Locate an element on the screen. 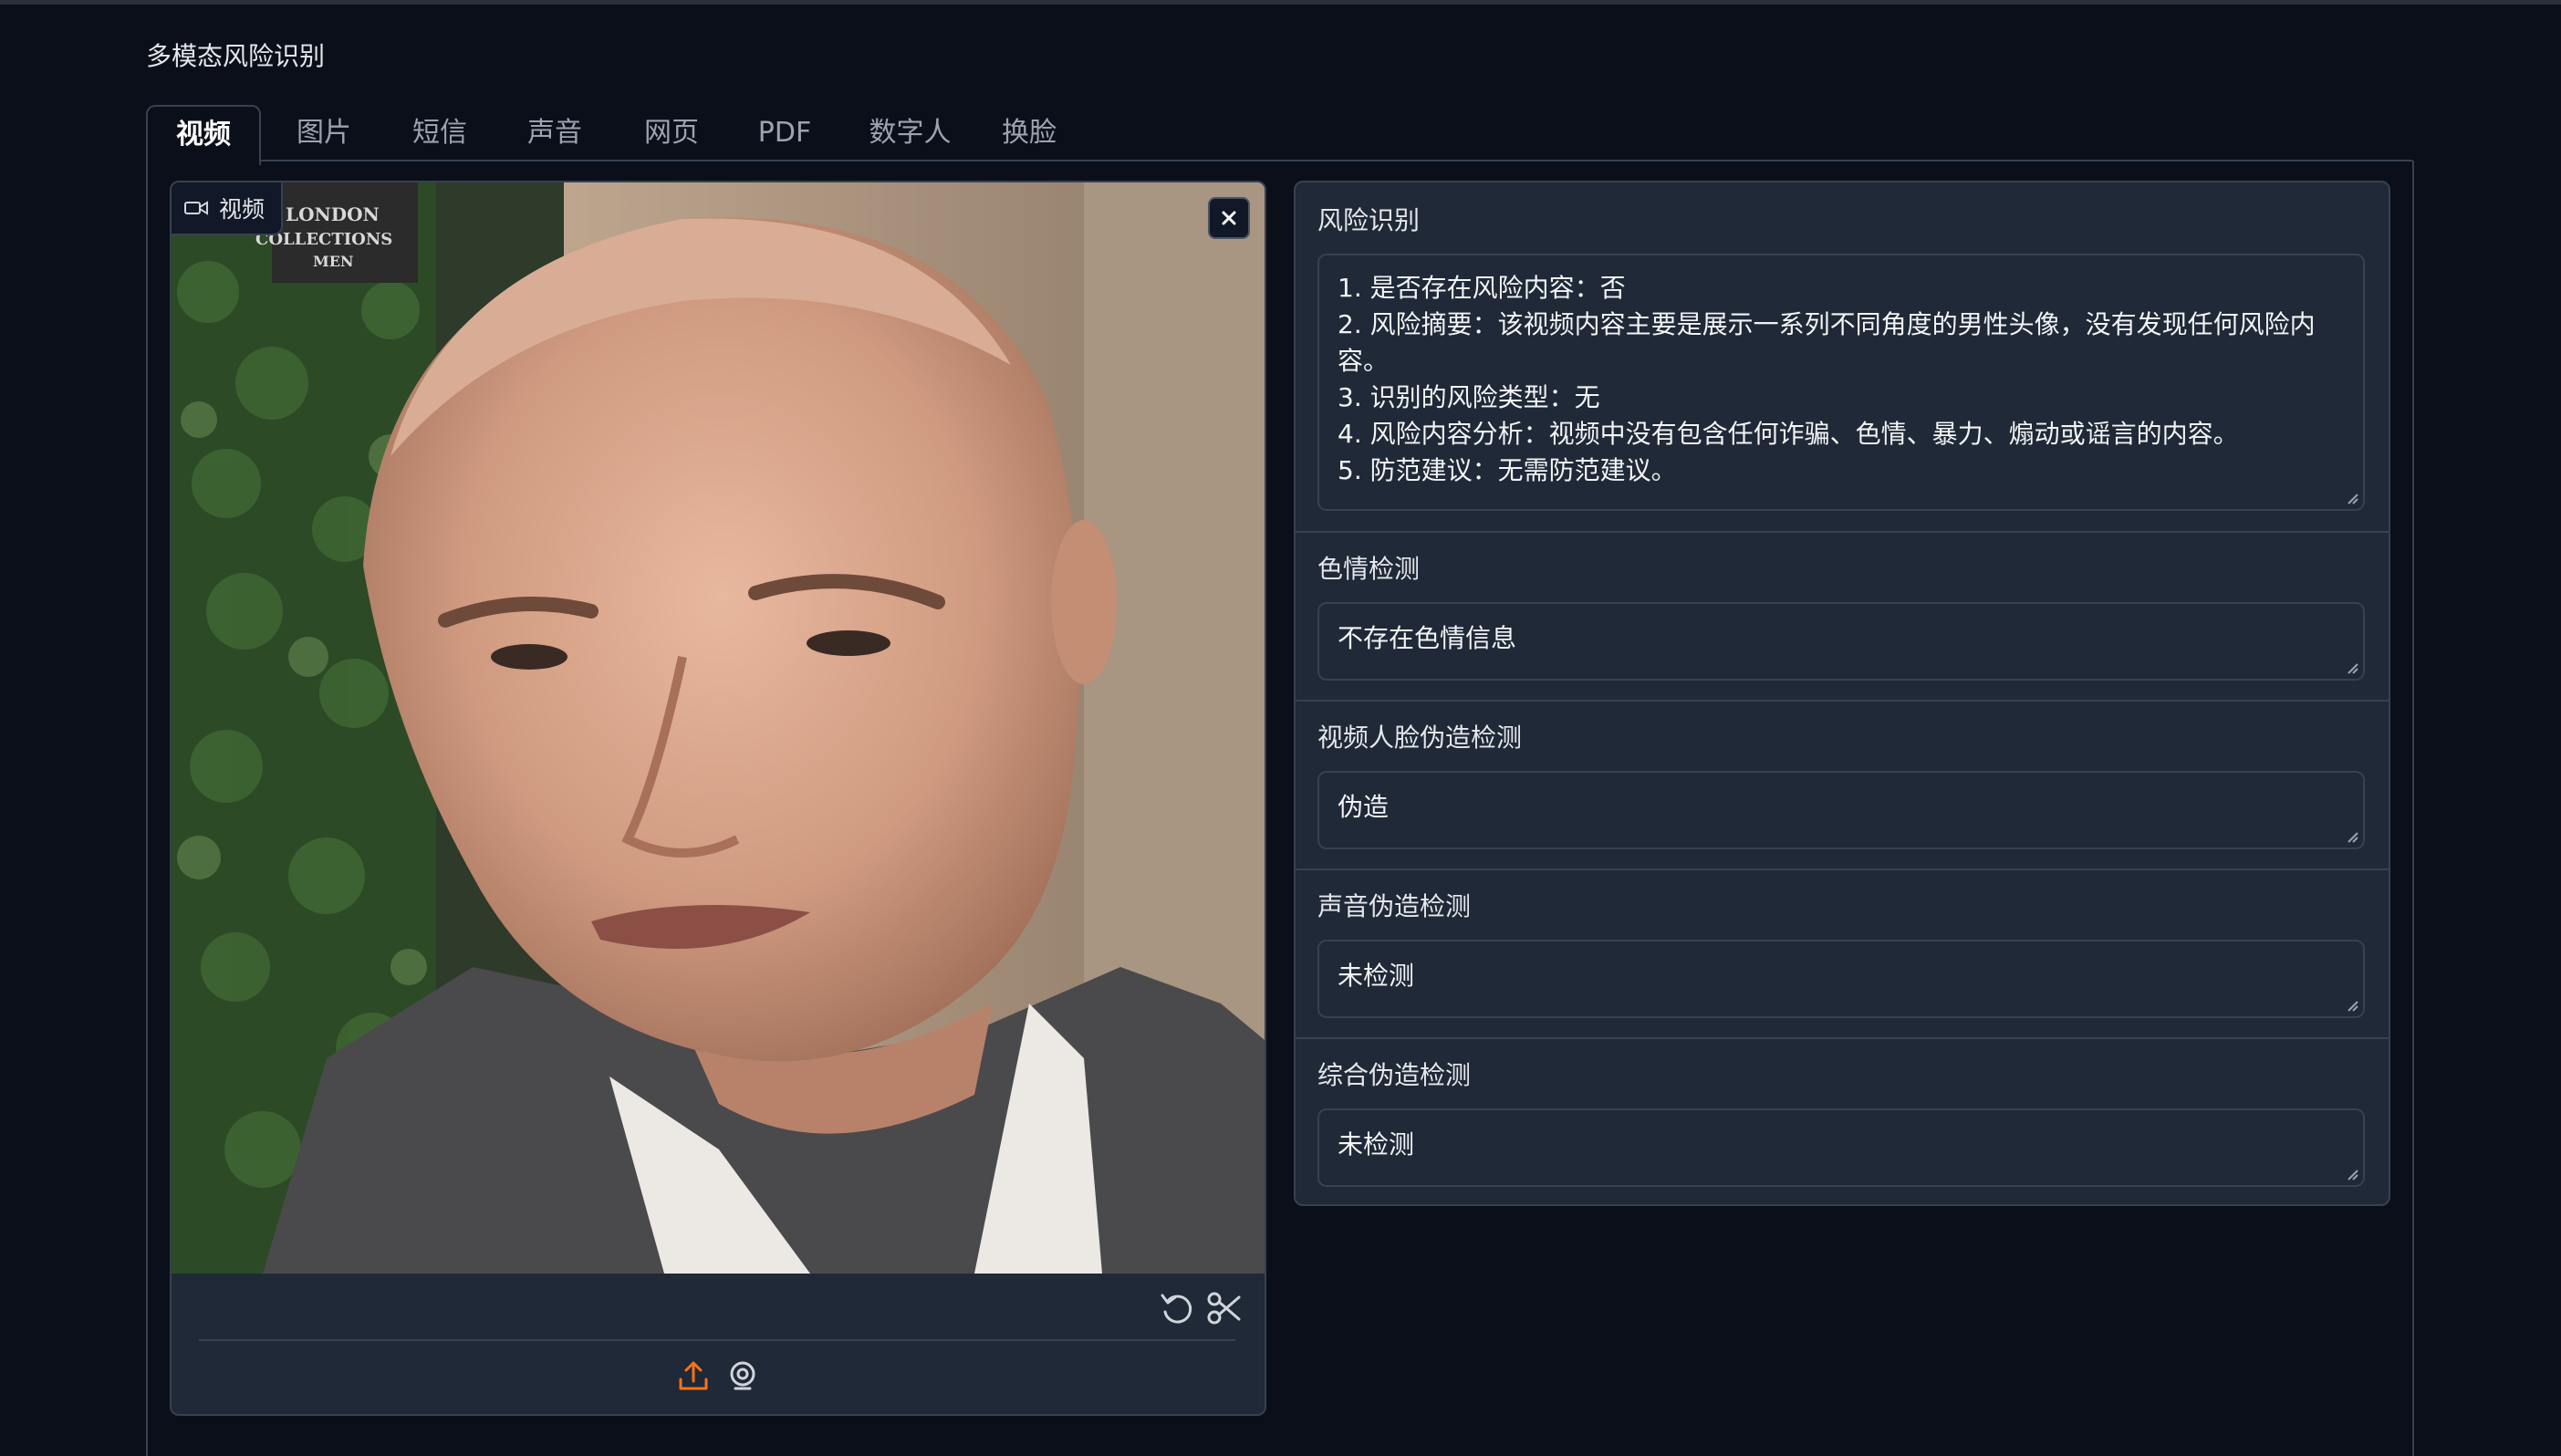  close-icon is located at coordinates (1229, 218).